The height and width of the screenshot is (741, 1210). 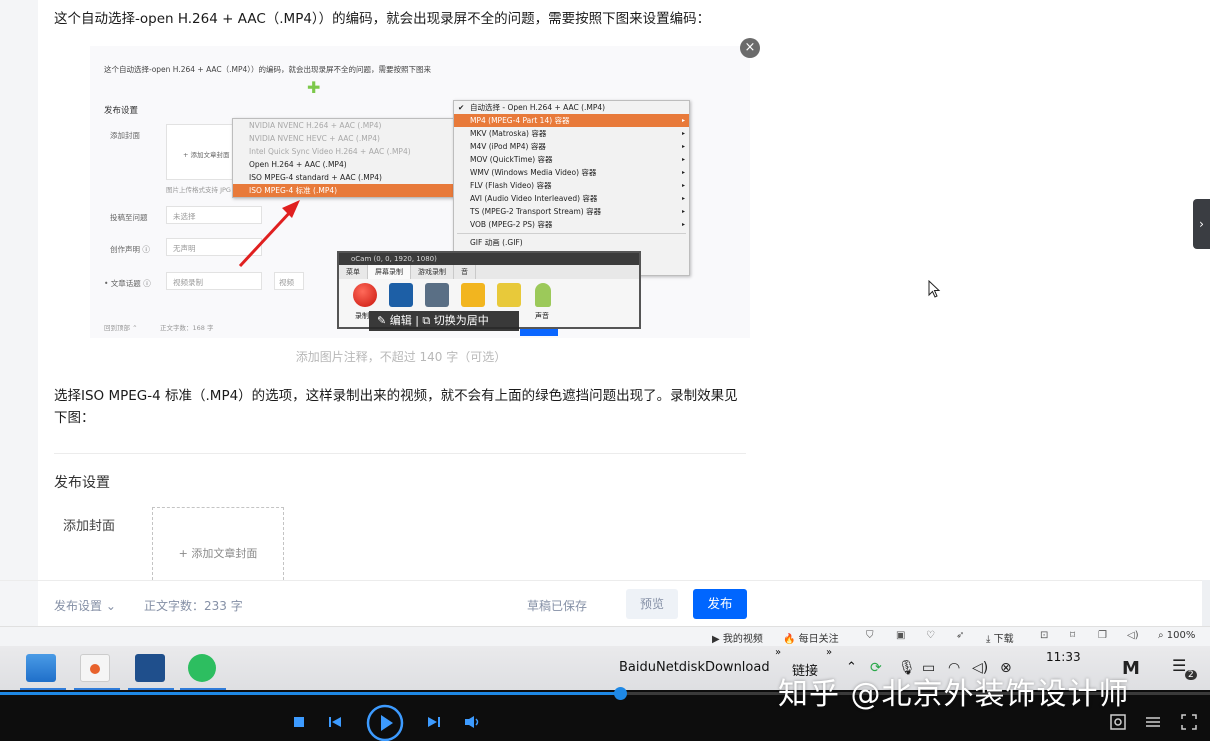 I want to click on menu-item-label: MKV (Matroska) 容器, so click(x=508, y=133).